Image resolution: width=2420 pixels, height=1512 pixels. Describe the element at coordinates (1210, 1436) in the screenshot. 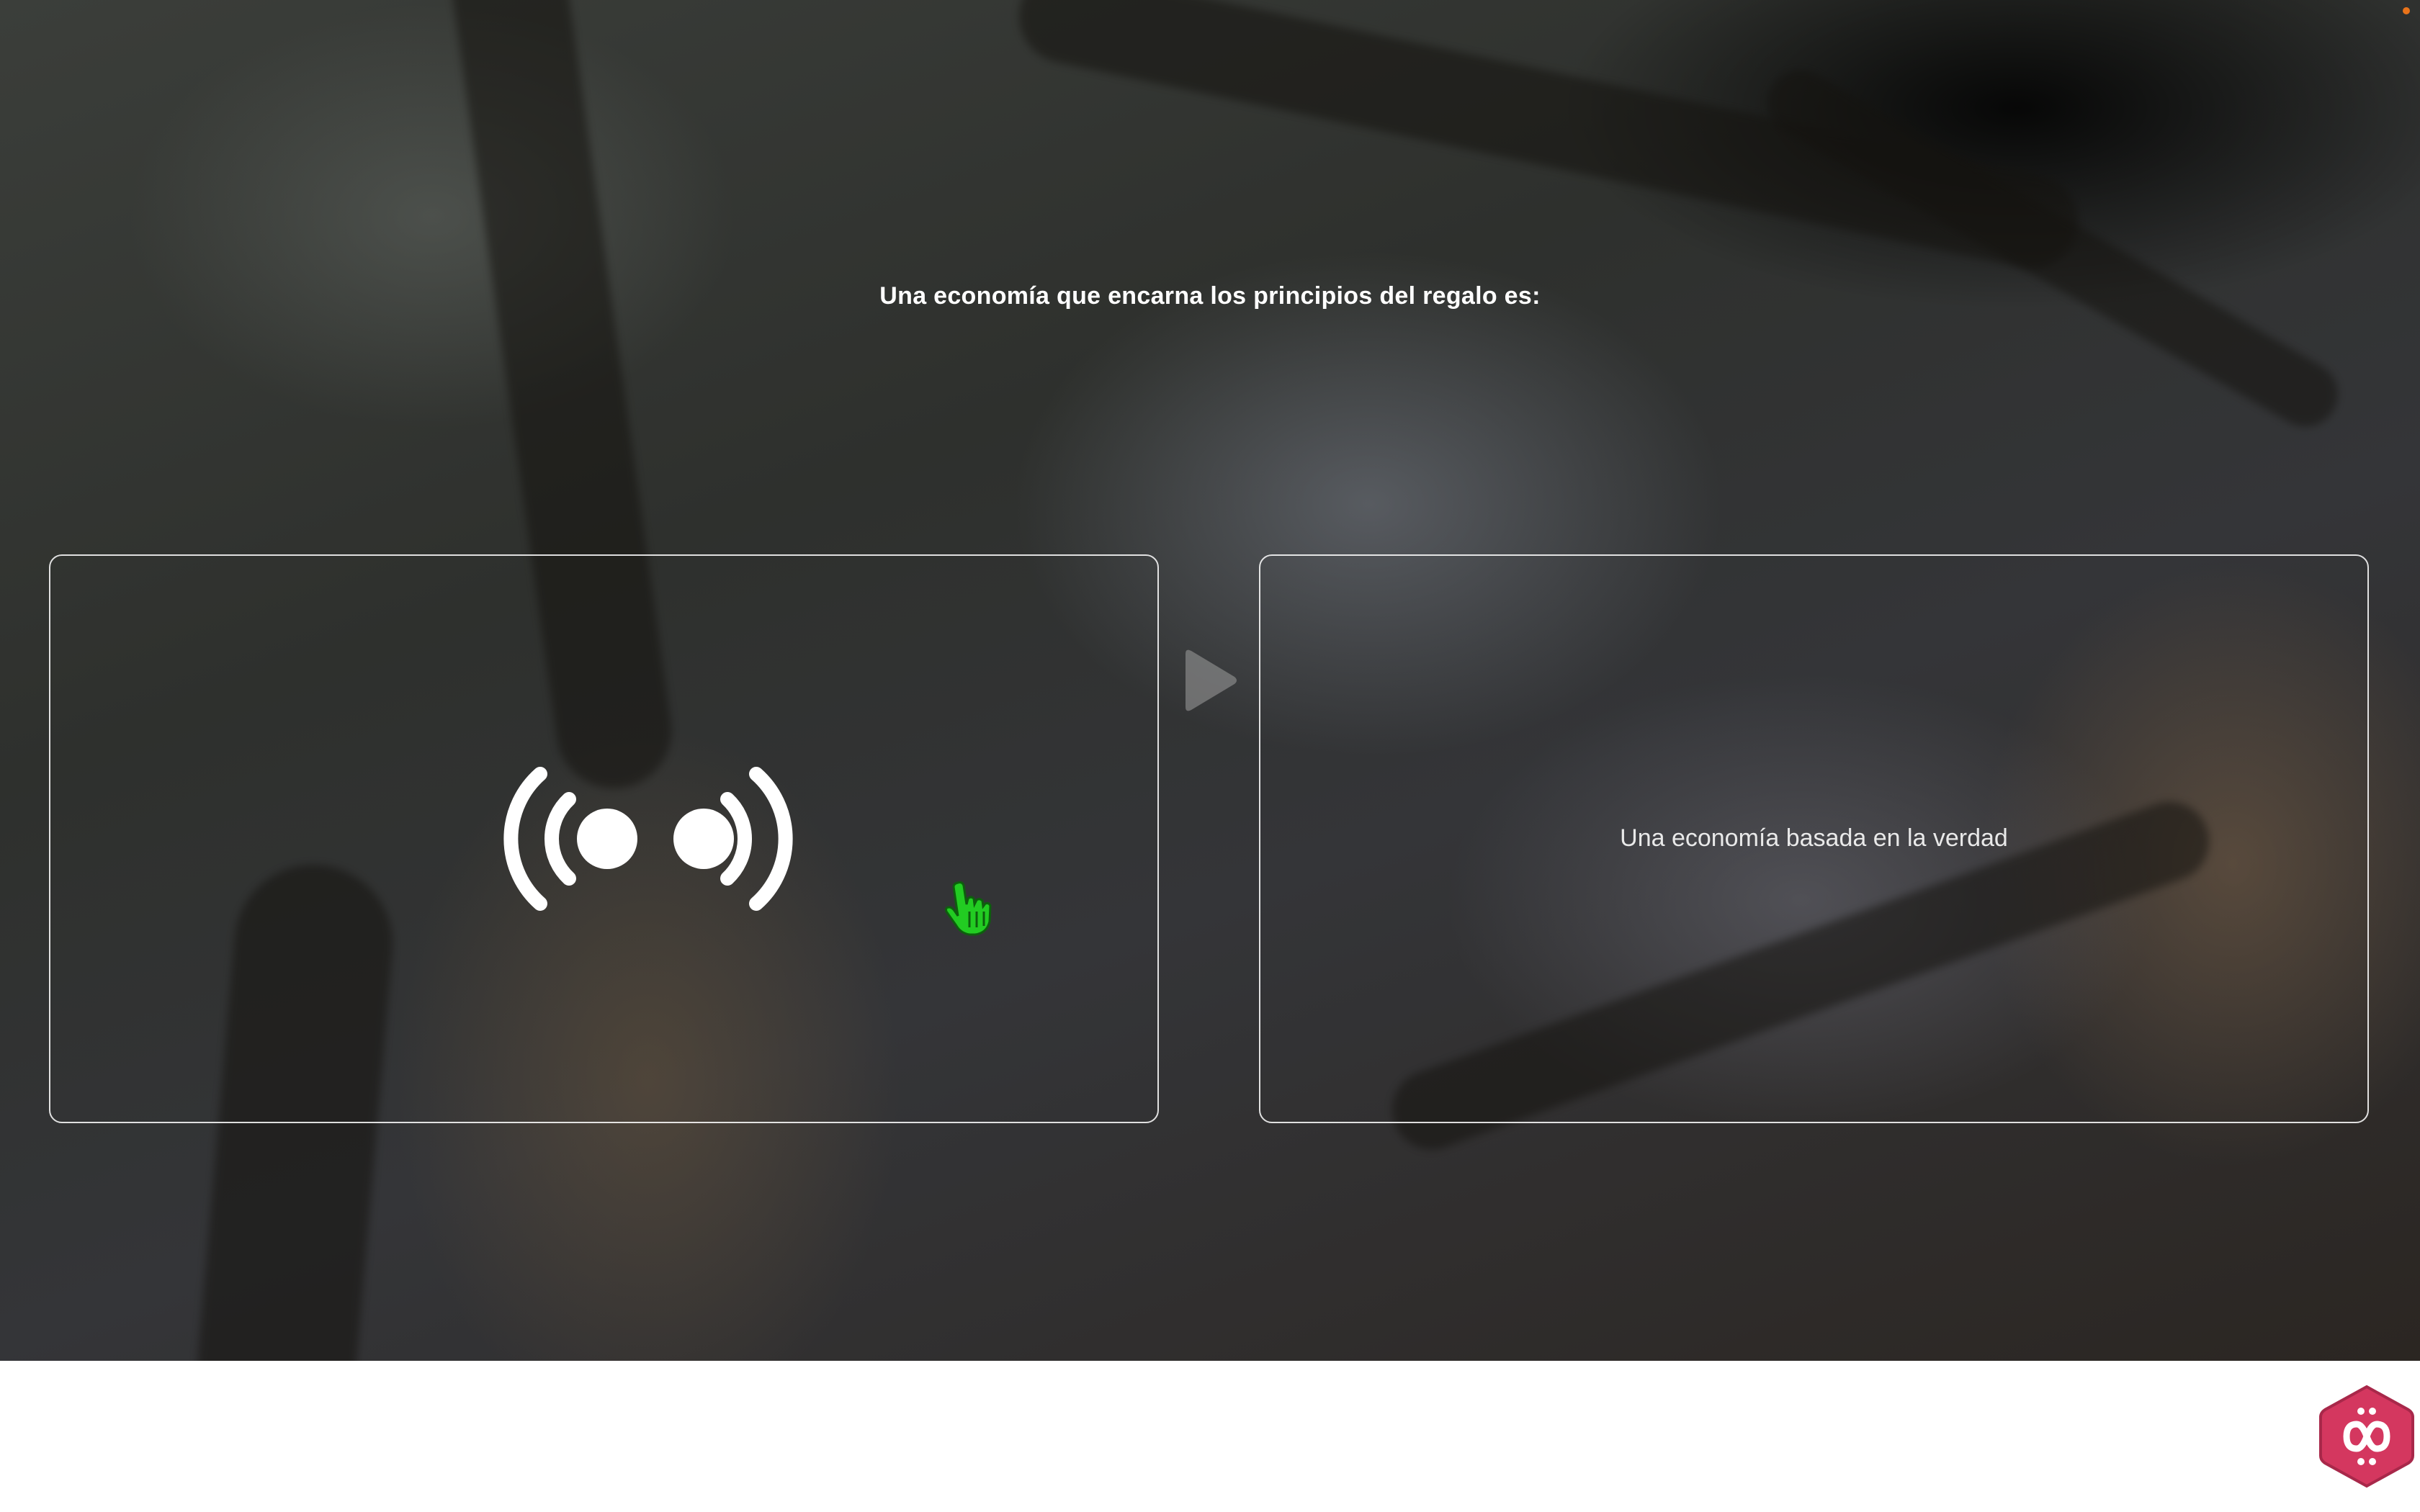

I see `bottom-bar` at that location.